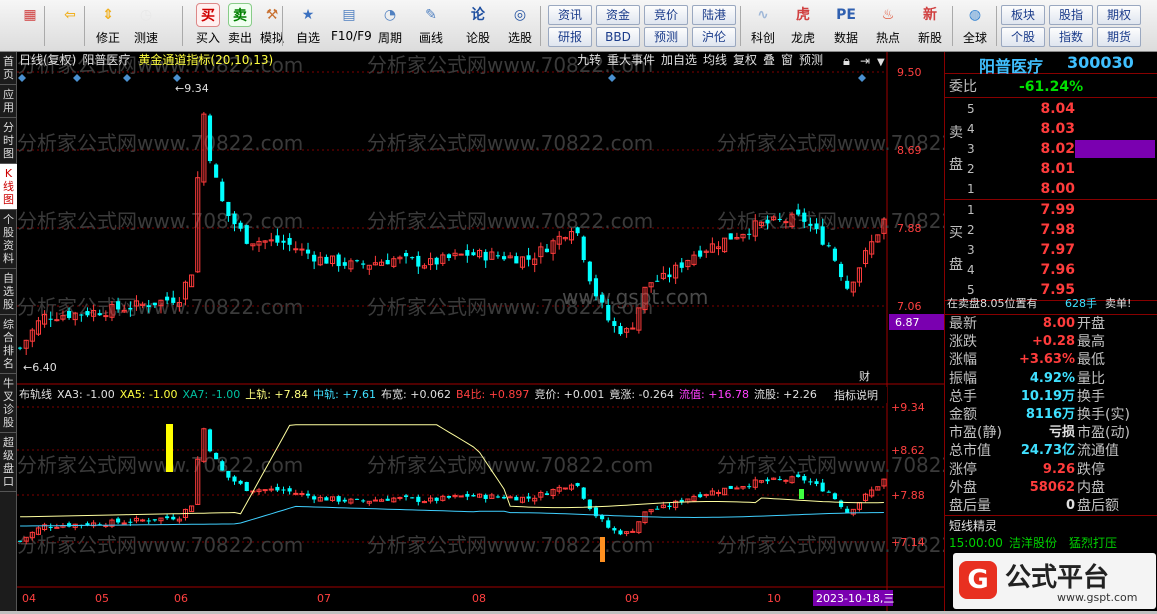 The width and height of the screenshot is (1157, 614). I want to click on chart-tool-6: 窗, so click(787, 60).